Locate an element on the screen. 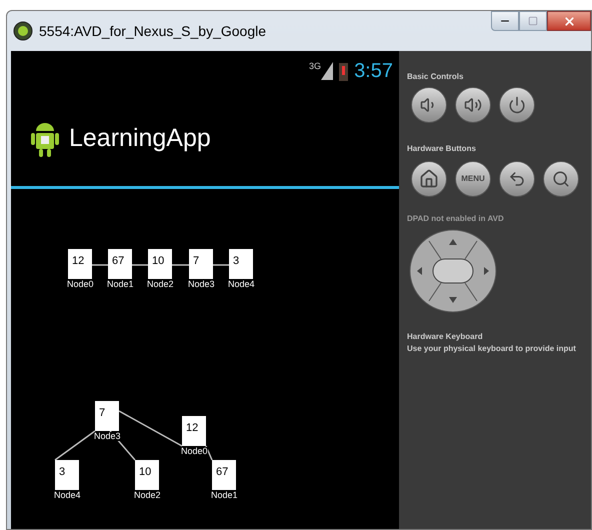  maximize-button is located at coordinates (533, 21).